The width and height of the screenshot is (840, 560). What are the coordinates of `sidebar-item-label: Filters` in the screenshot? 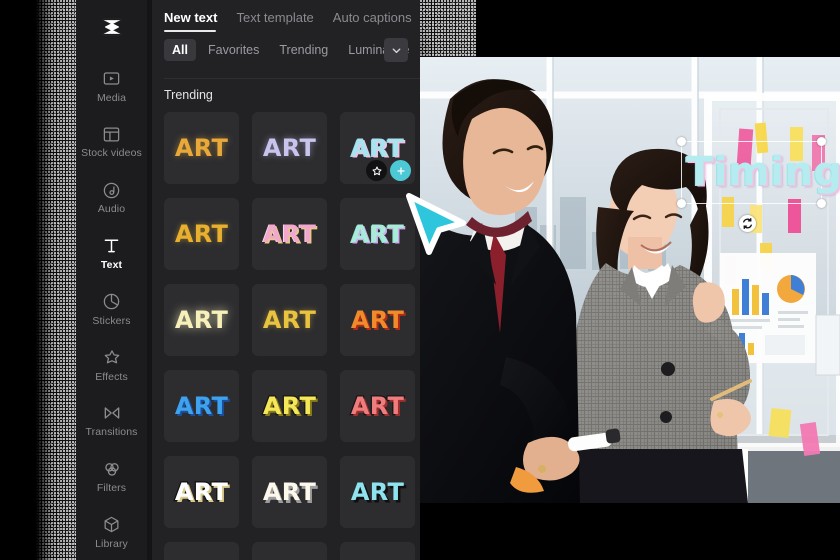 It's located at (111, 488).